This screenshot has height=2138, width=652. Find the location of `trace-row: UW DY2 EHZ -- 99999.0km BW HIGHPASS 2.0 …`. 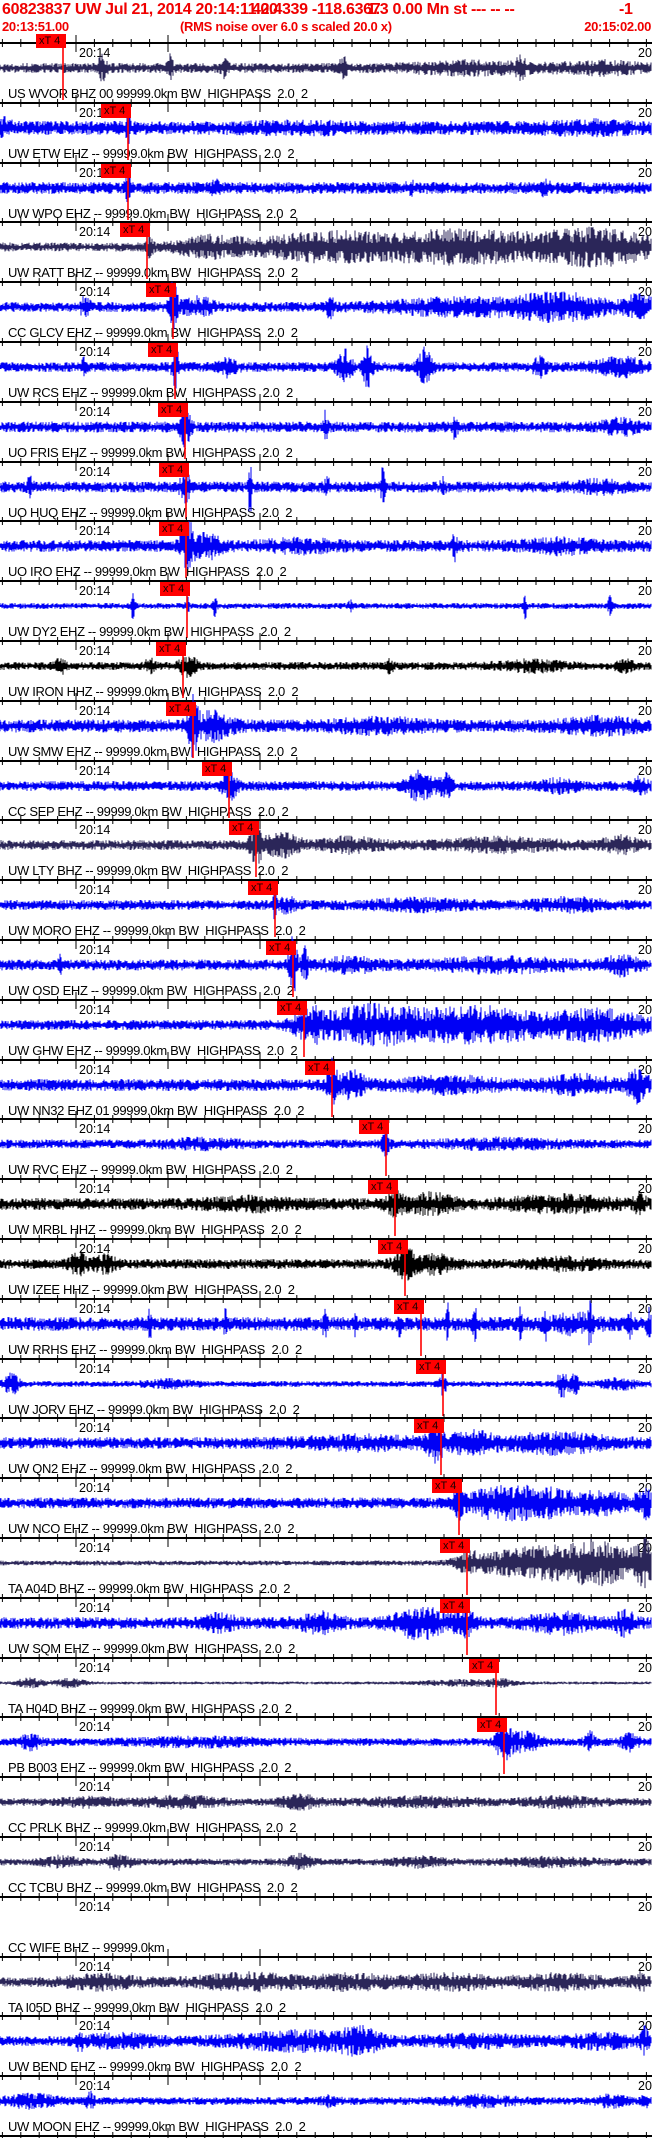

trace-row: UW DY2 EHZ -- 99999.0km BW HIGHPASS 2.0 … is located at coordinates (326, 610).